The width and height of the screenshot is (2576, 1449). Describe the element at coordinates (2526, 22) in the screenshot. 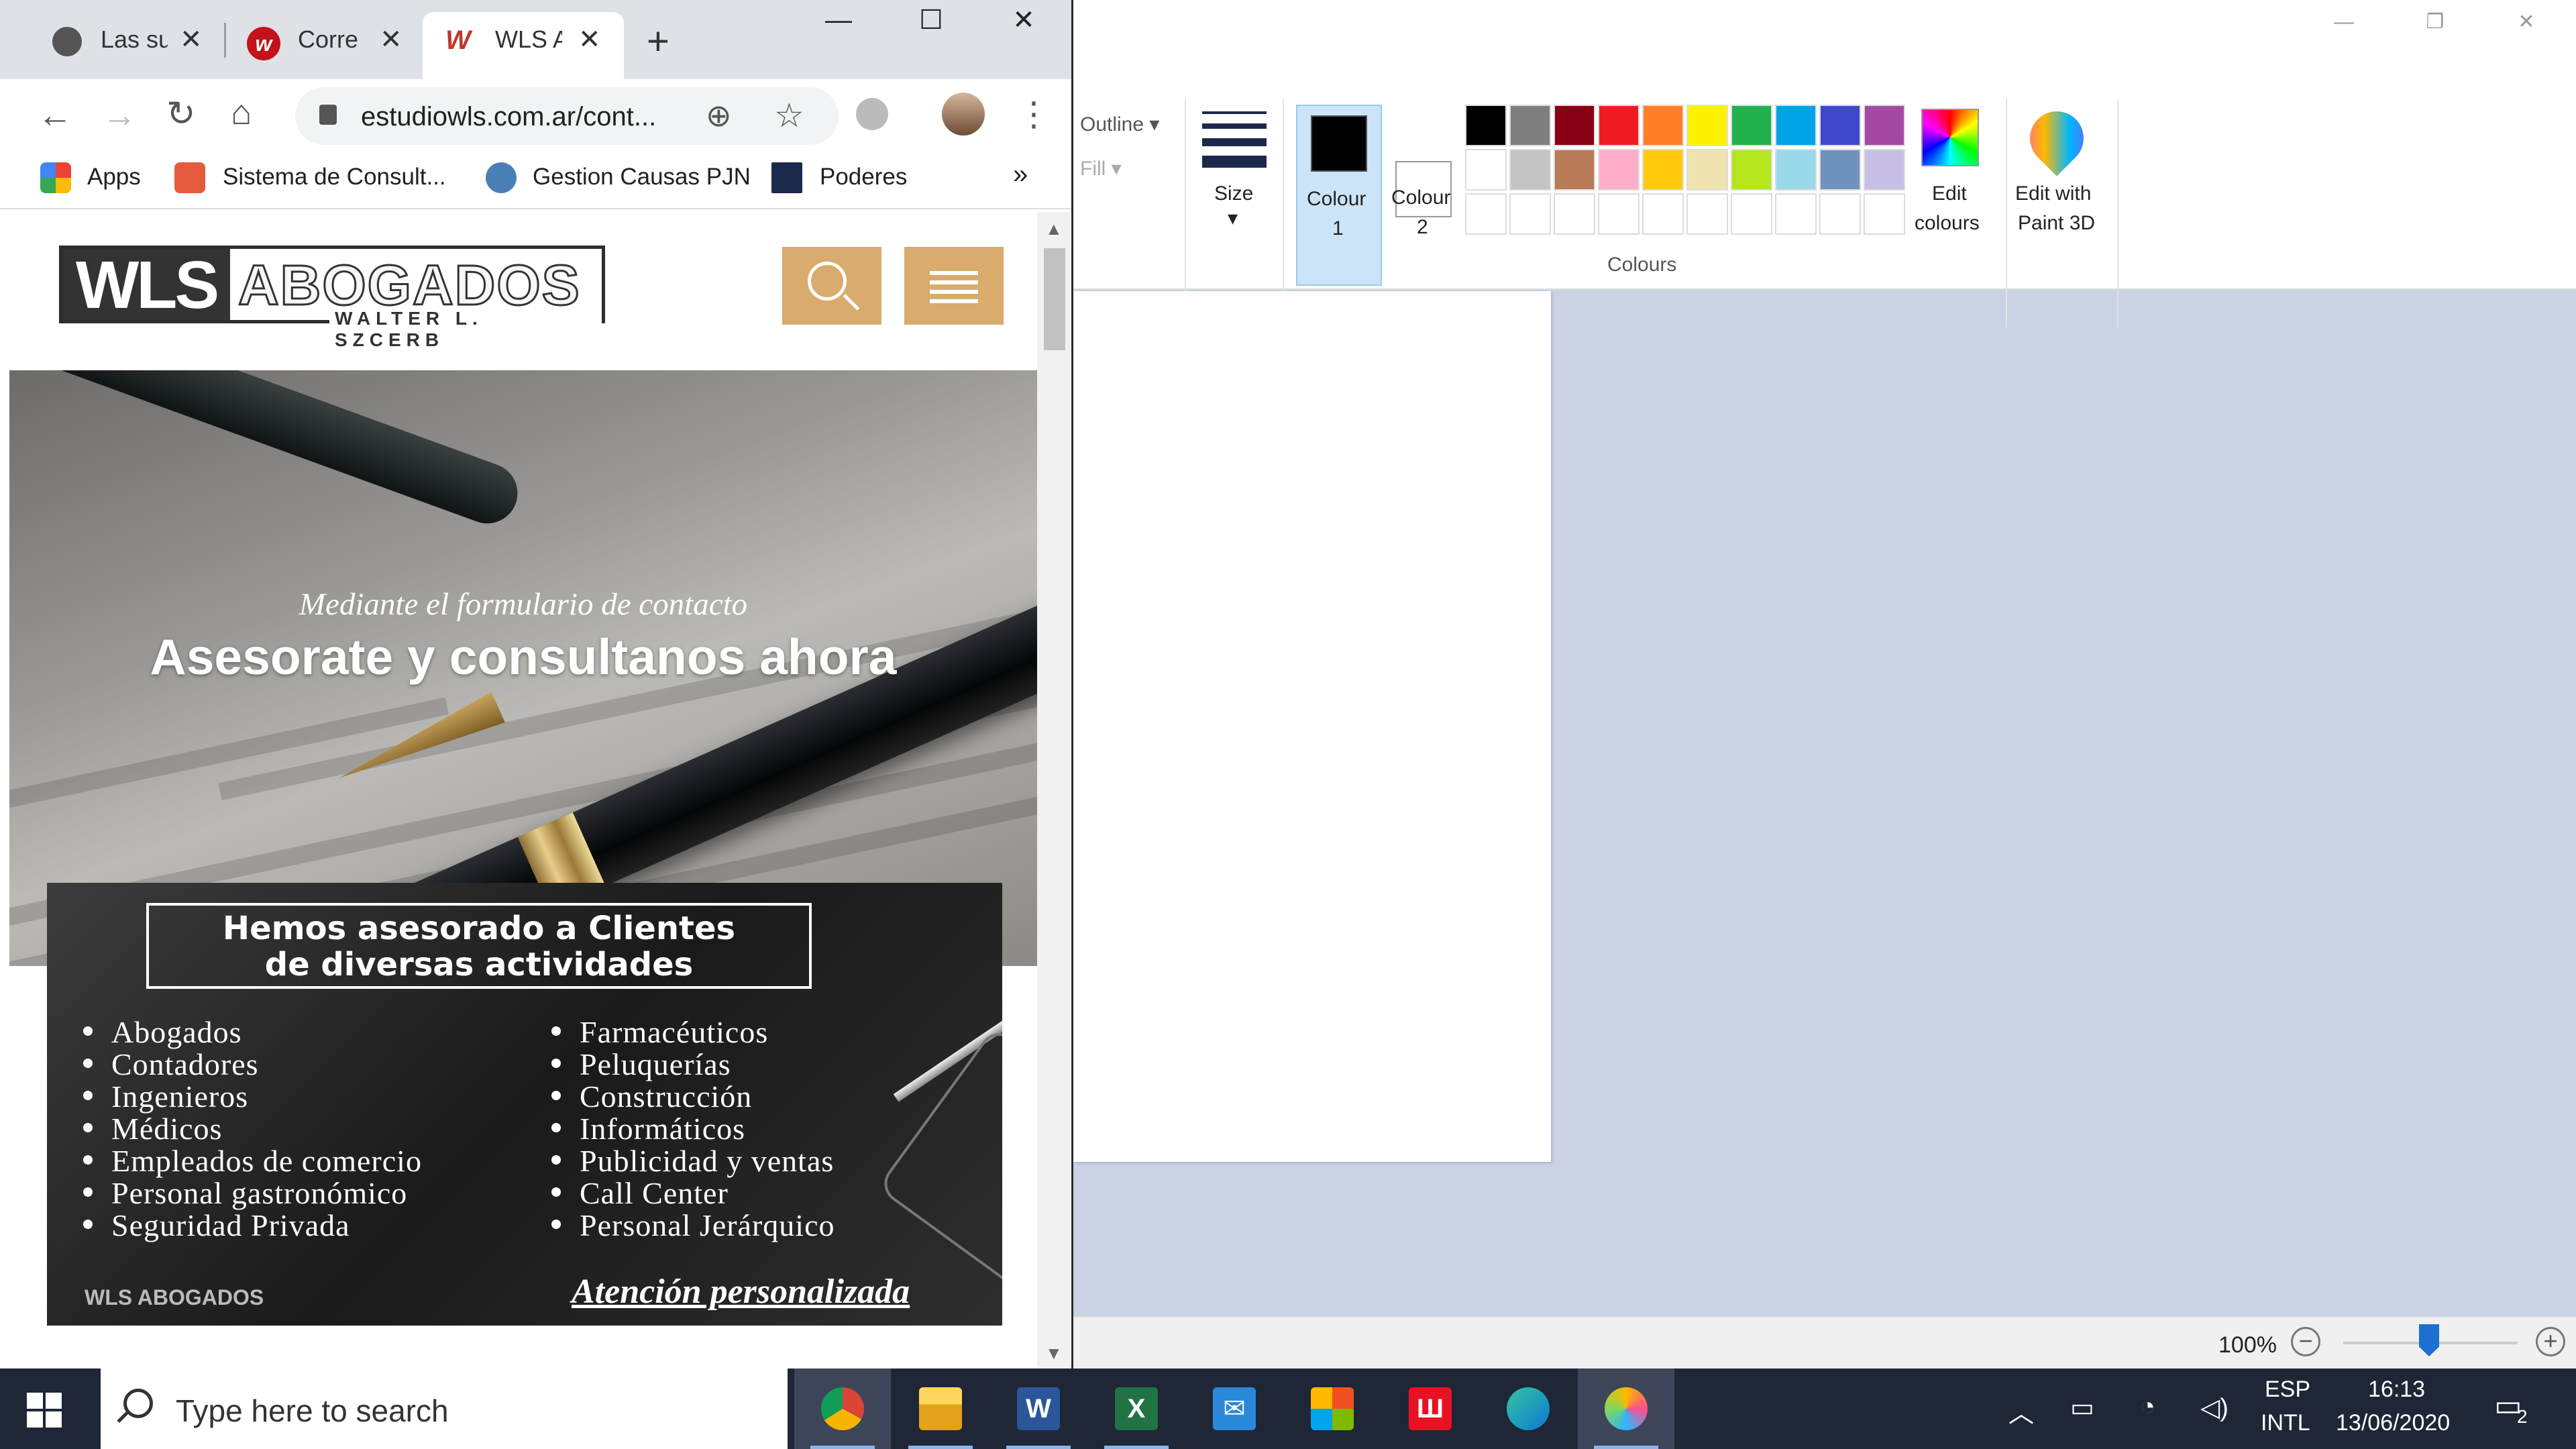

I see `paint-close-button: ✕` at that location.